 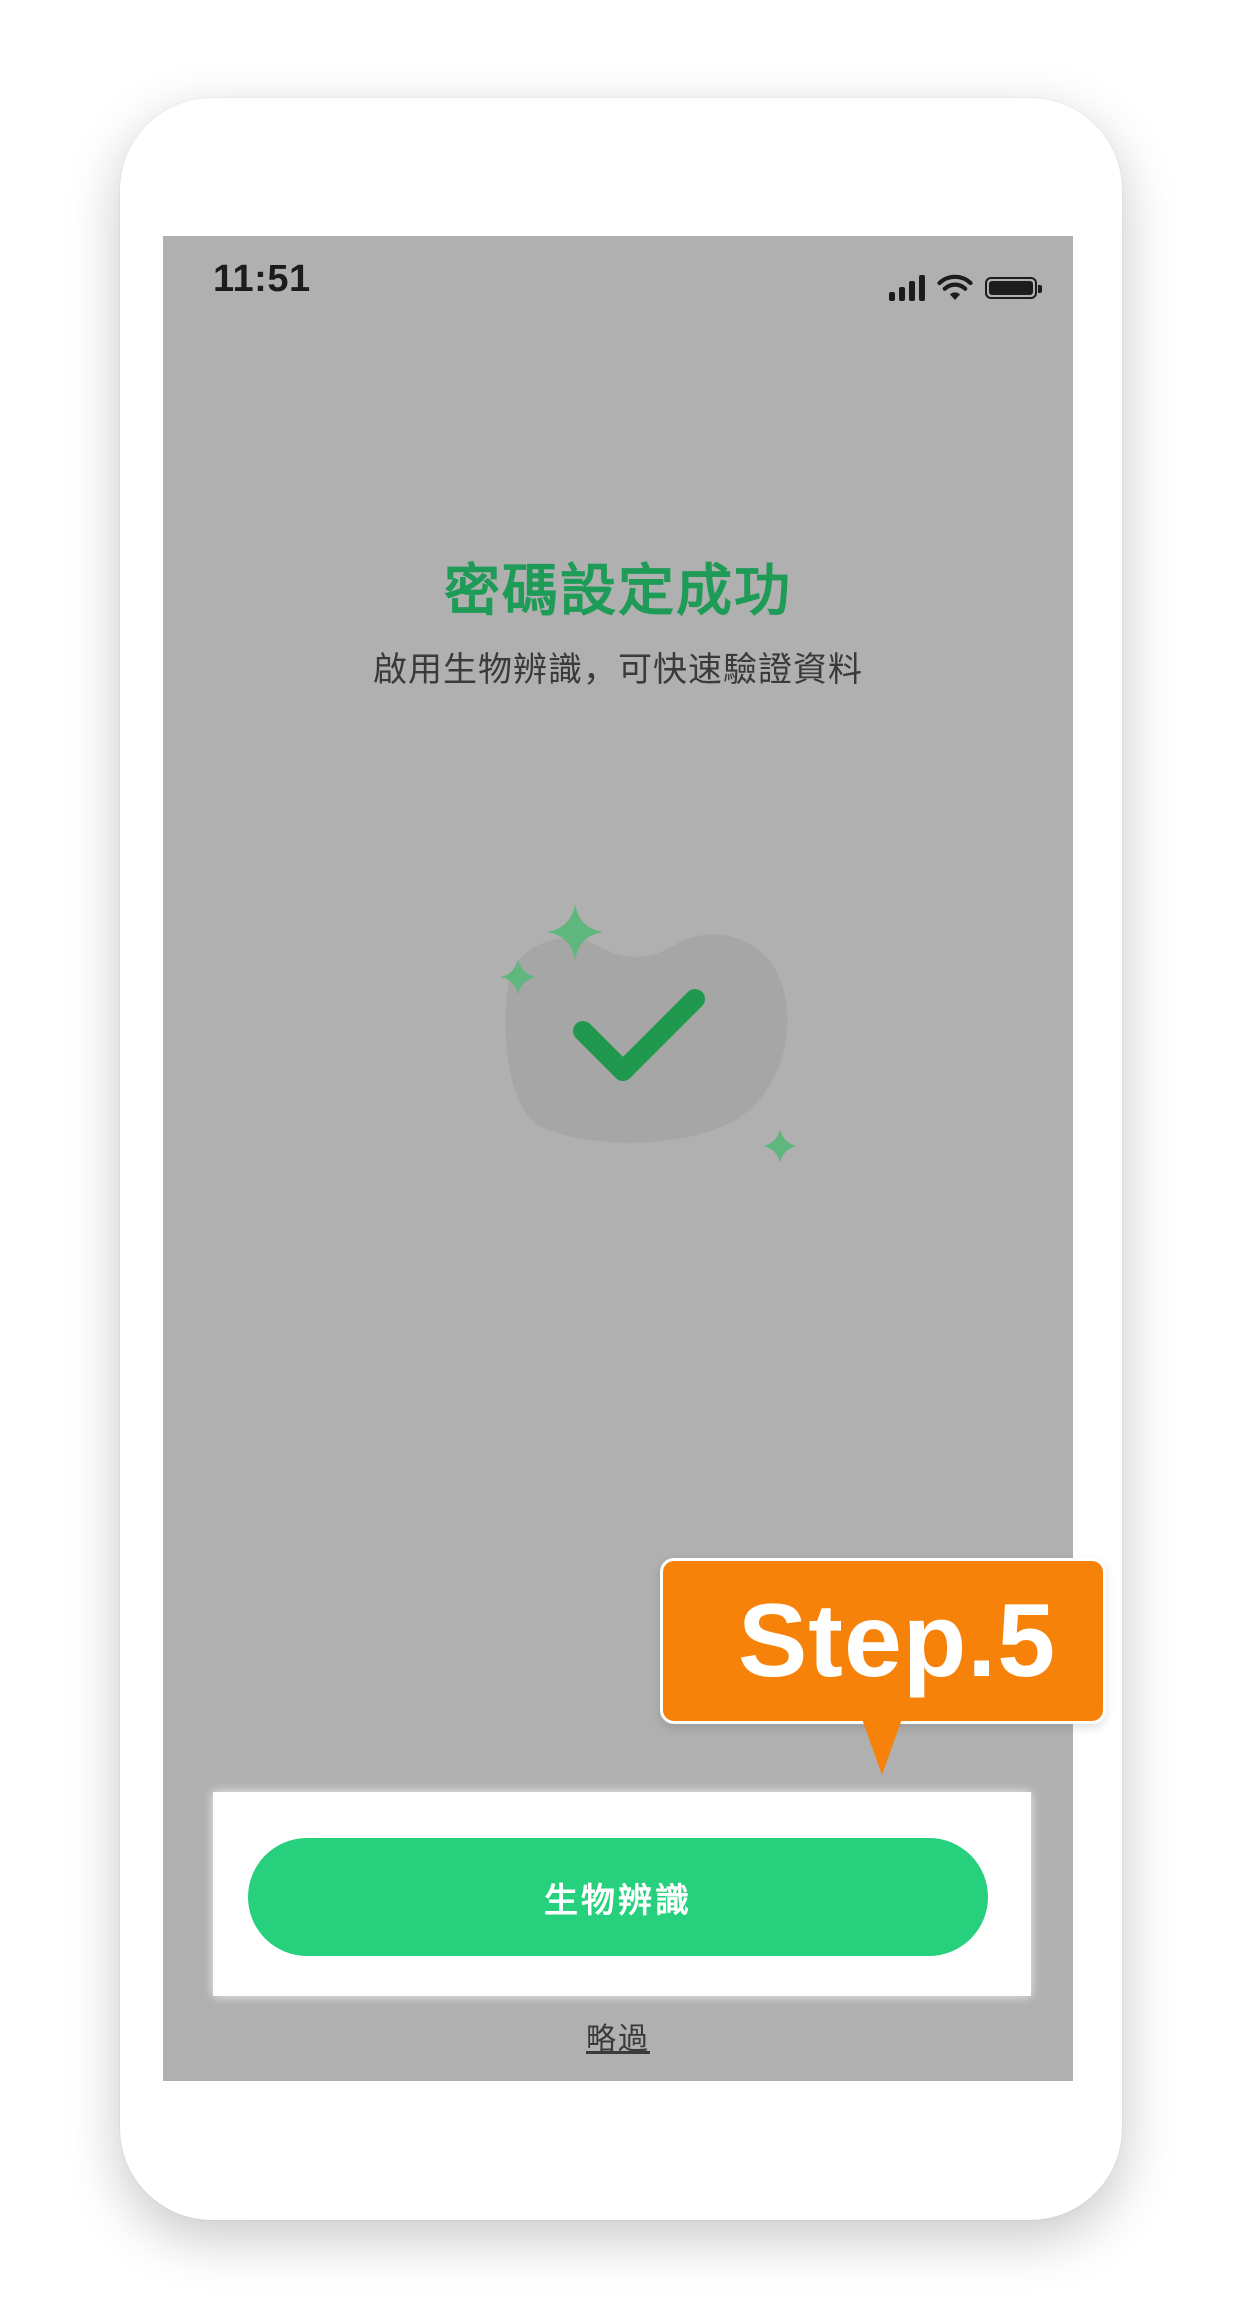 I want to click on step-callout-label: Step.5, so click(x=897, y=1640).